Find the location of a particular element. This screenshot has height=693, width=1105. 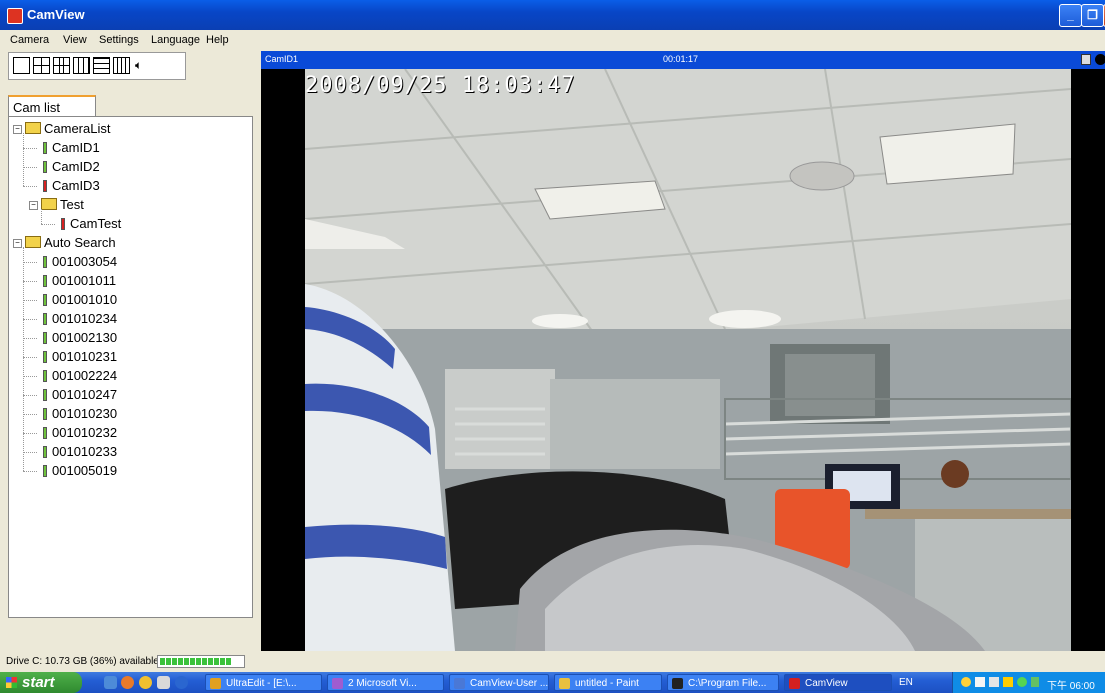

tree-item-camera: 001010234 is located at coordinates (80, 319).